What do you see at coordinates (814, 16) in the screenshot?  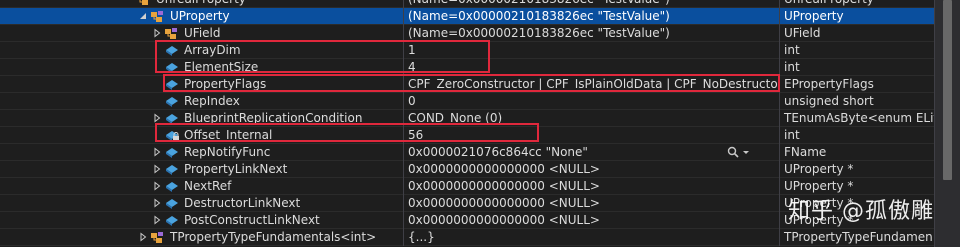 I see `type-cell: UProperty` at bounding box center [814, 16].